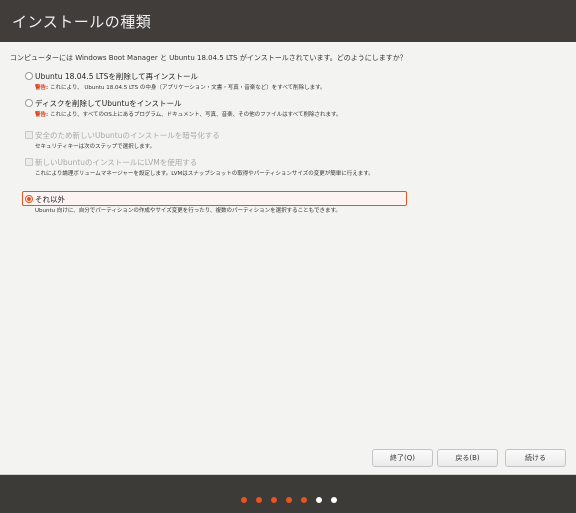 This screenshot has height=513, width=576. Describe the element at coordinates (535, 458) in the screenshot. I see `continue-button: 続ける` at that location.